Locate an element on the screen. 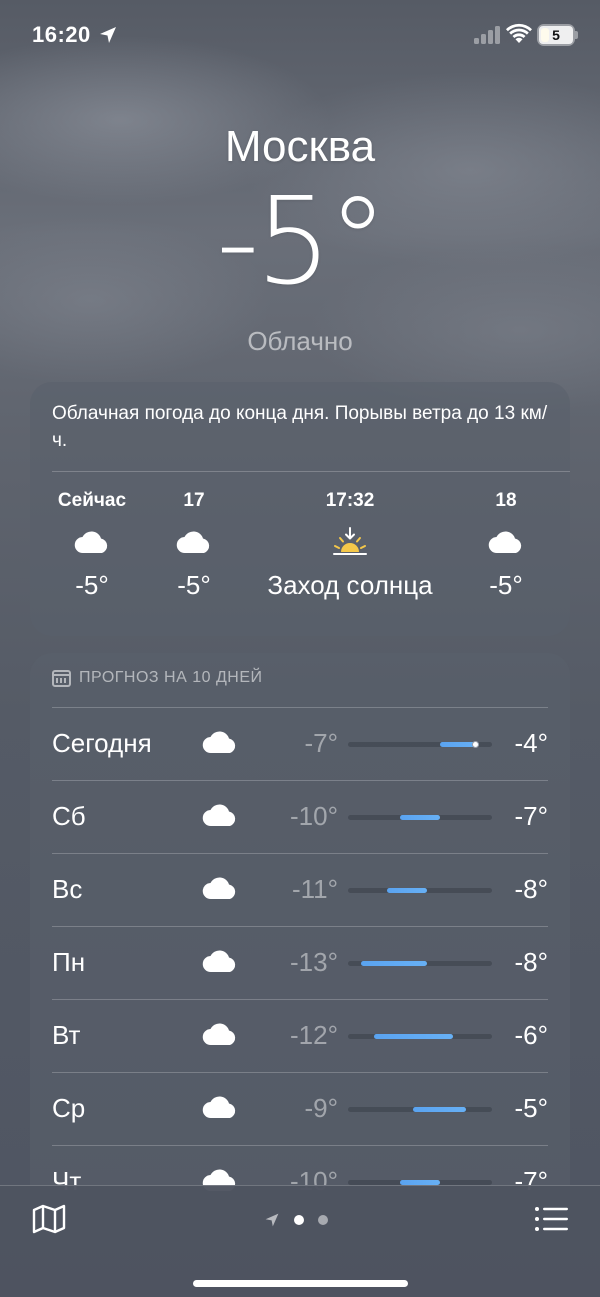 Image resolution: width=600 pixels, height=1297 pixels. page-dot-active is located at coordinates (299, 1220).